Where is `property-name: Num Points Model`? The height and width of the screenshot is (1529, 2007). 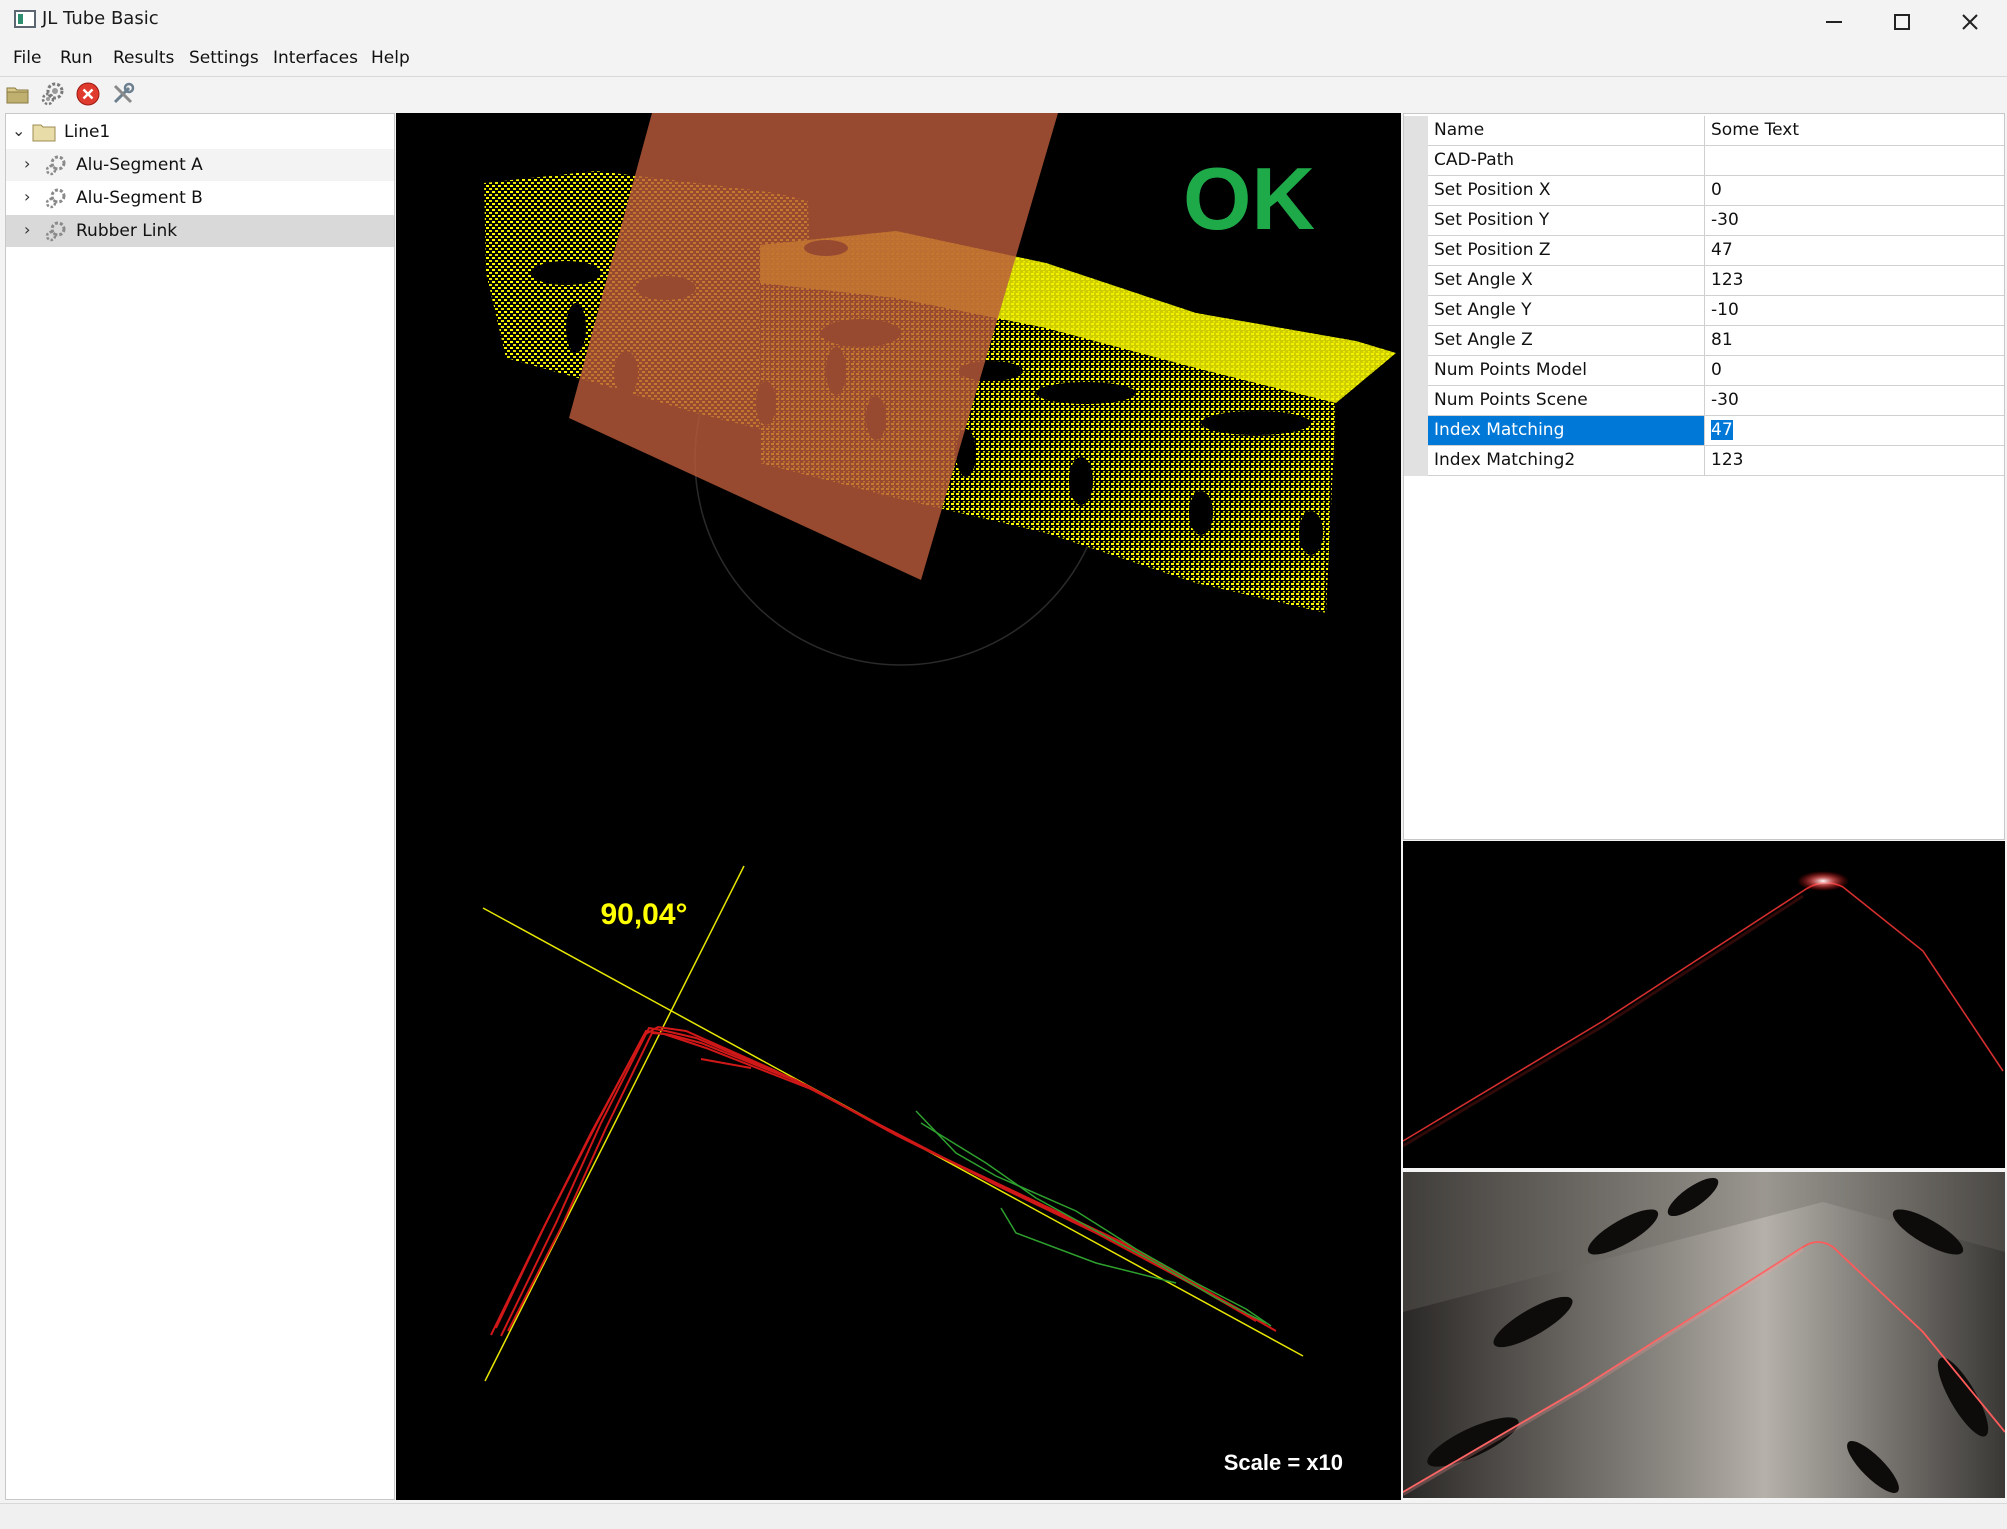
property-name: Num Points Model is located at coordinates (1566, 371).